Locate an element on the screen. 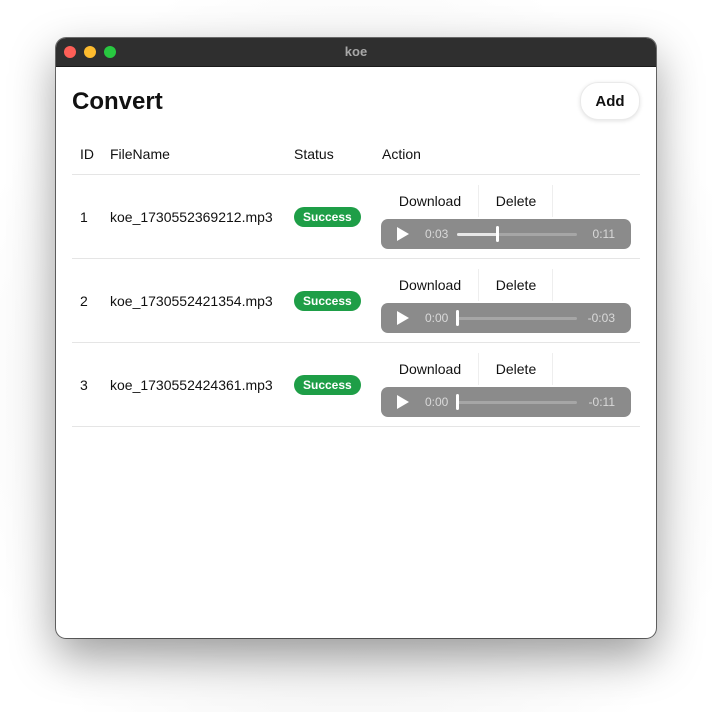 The height and width of the screenshot is (712, 712). row-id: 1 is located at coordinates (84, 217).